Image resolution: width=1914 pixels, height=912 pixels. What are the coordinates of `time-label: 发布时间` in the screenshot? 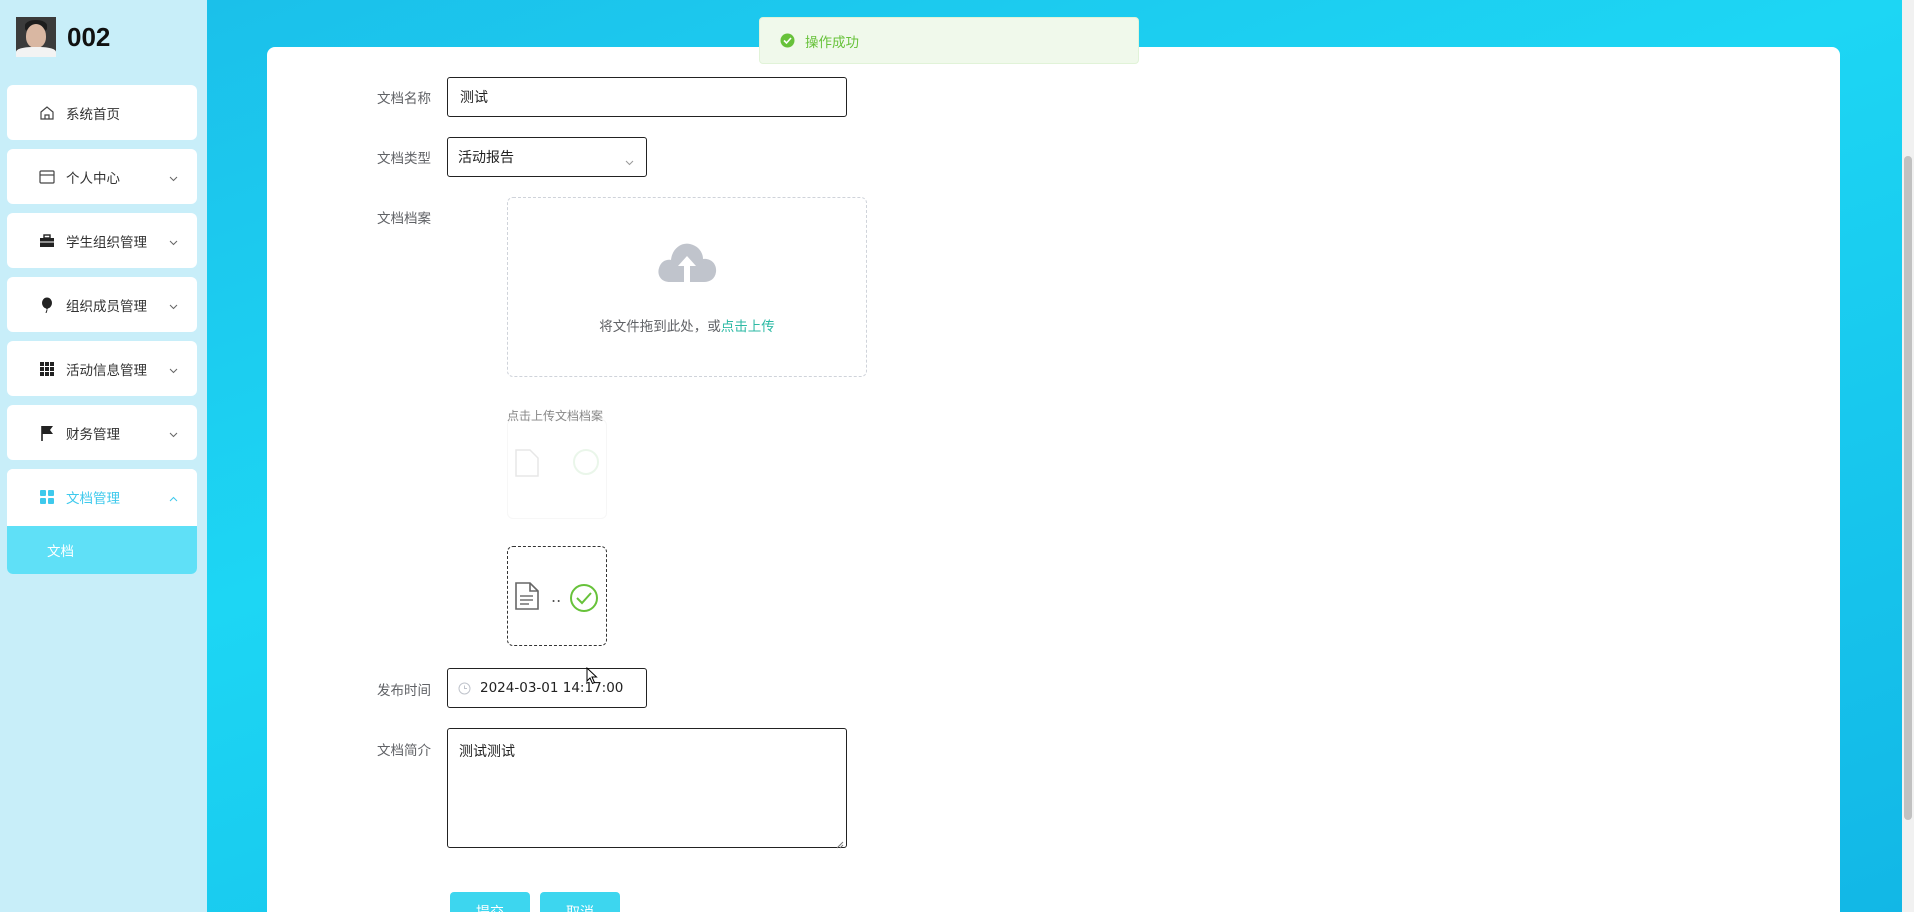 It's located at (404, 691).